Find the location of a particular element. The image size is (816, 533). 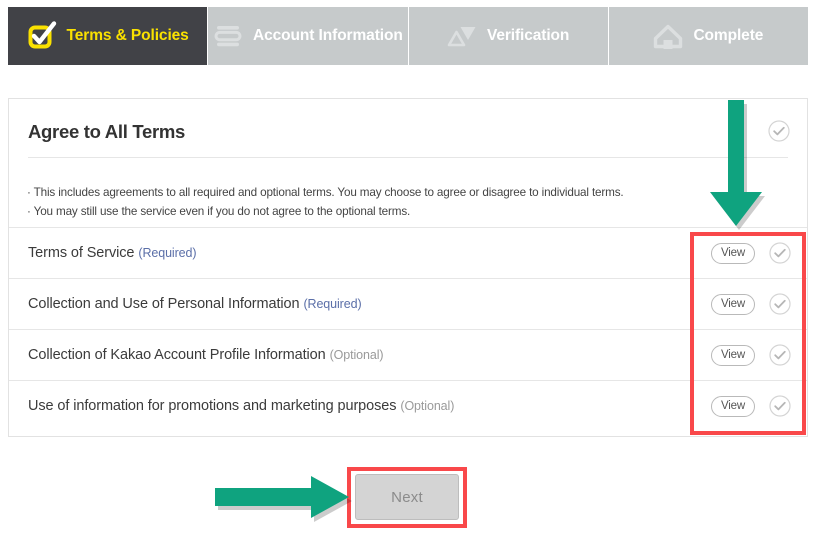

annotation-arrow-right is located at coordinates (287, 499).